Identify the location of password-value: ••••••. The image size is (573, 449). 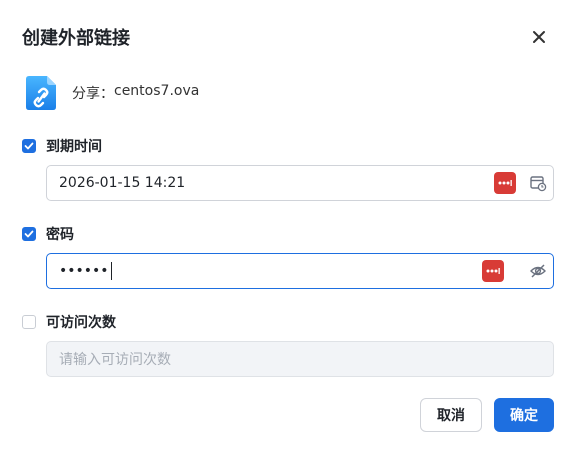
(84, 271).